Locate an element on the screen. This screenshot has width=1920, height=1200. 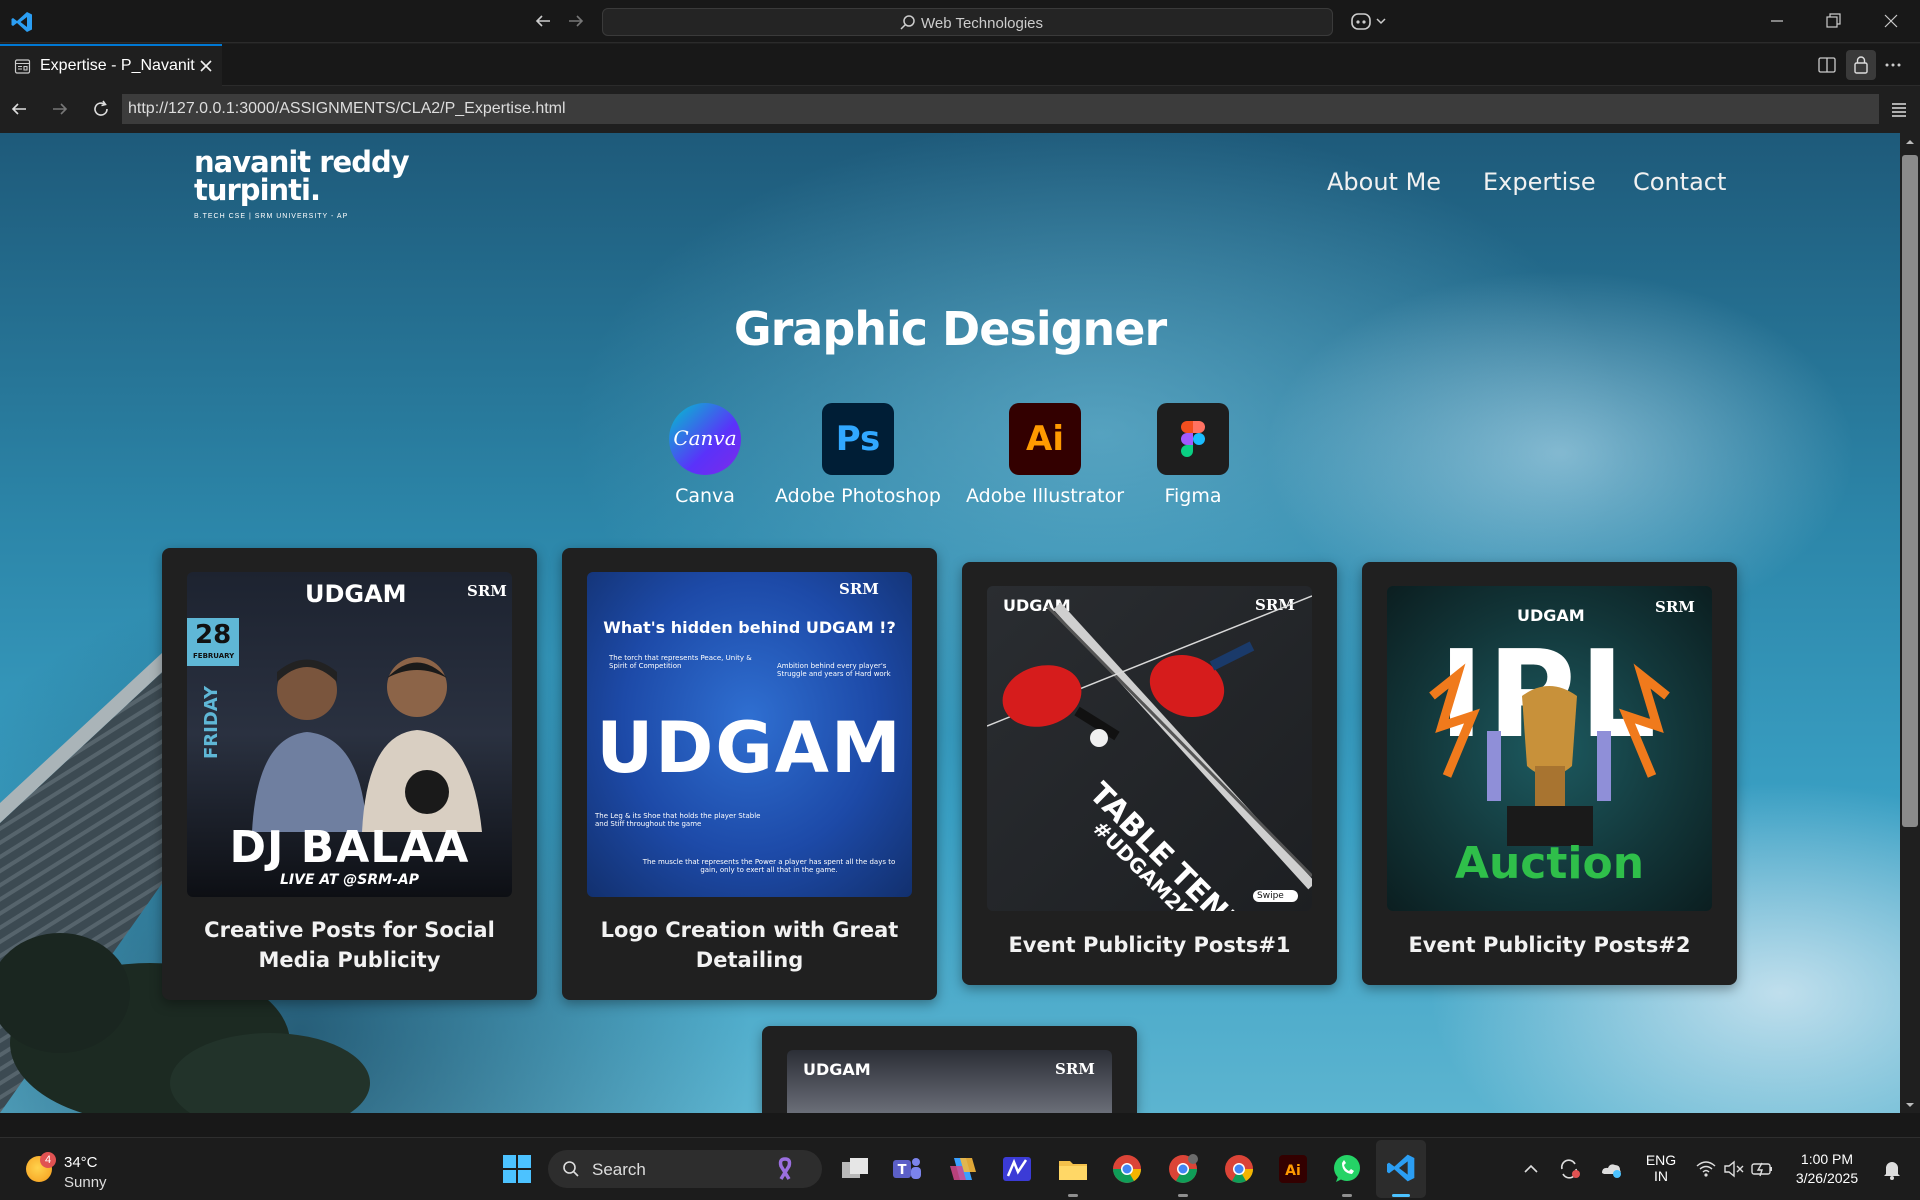
clock: 1:00 PM 3/26/2025 is located at coordinates (1827, 1168).